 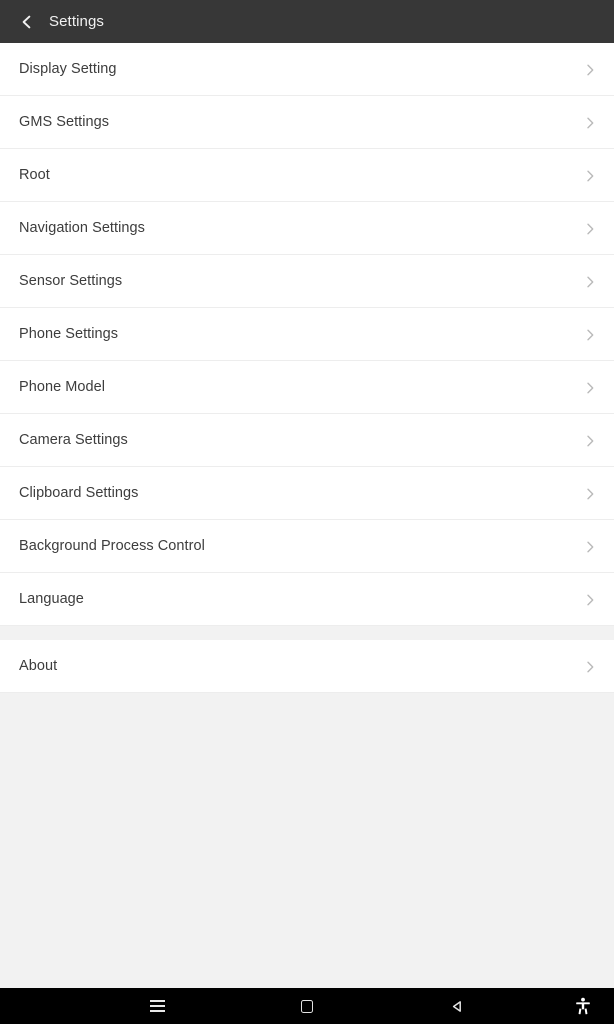 What do you see at coordinates (307, 228) in the screenshot?
I see `list-item-navigation-settings: Navigation Settings` at bounding box center [307, 228].